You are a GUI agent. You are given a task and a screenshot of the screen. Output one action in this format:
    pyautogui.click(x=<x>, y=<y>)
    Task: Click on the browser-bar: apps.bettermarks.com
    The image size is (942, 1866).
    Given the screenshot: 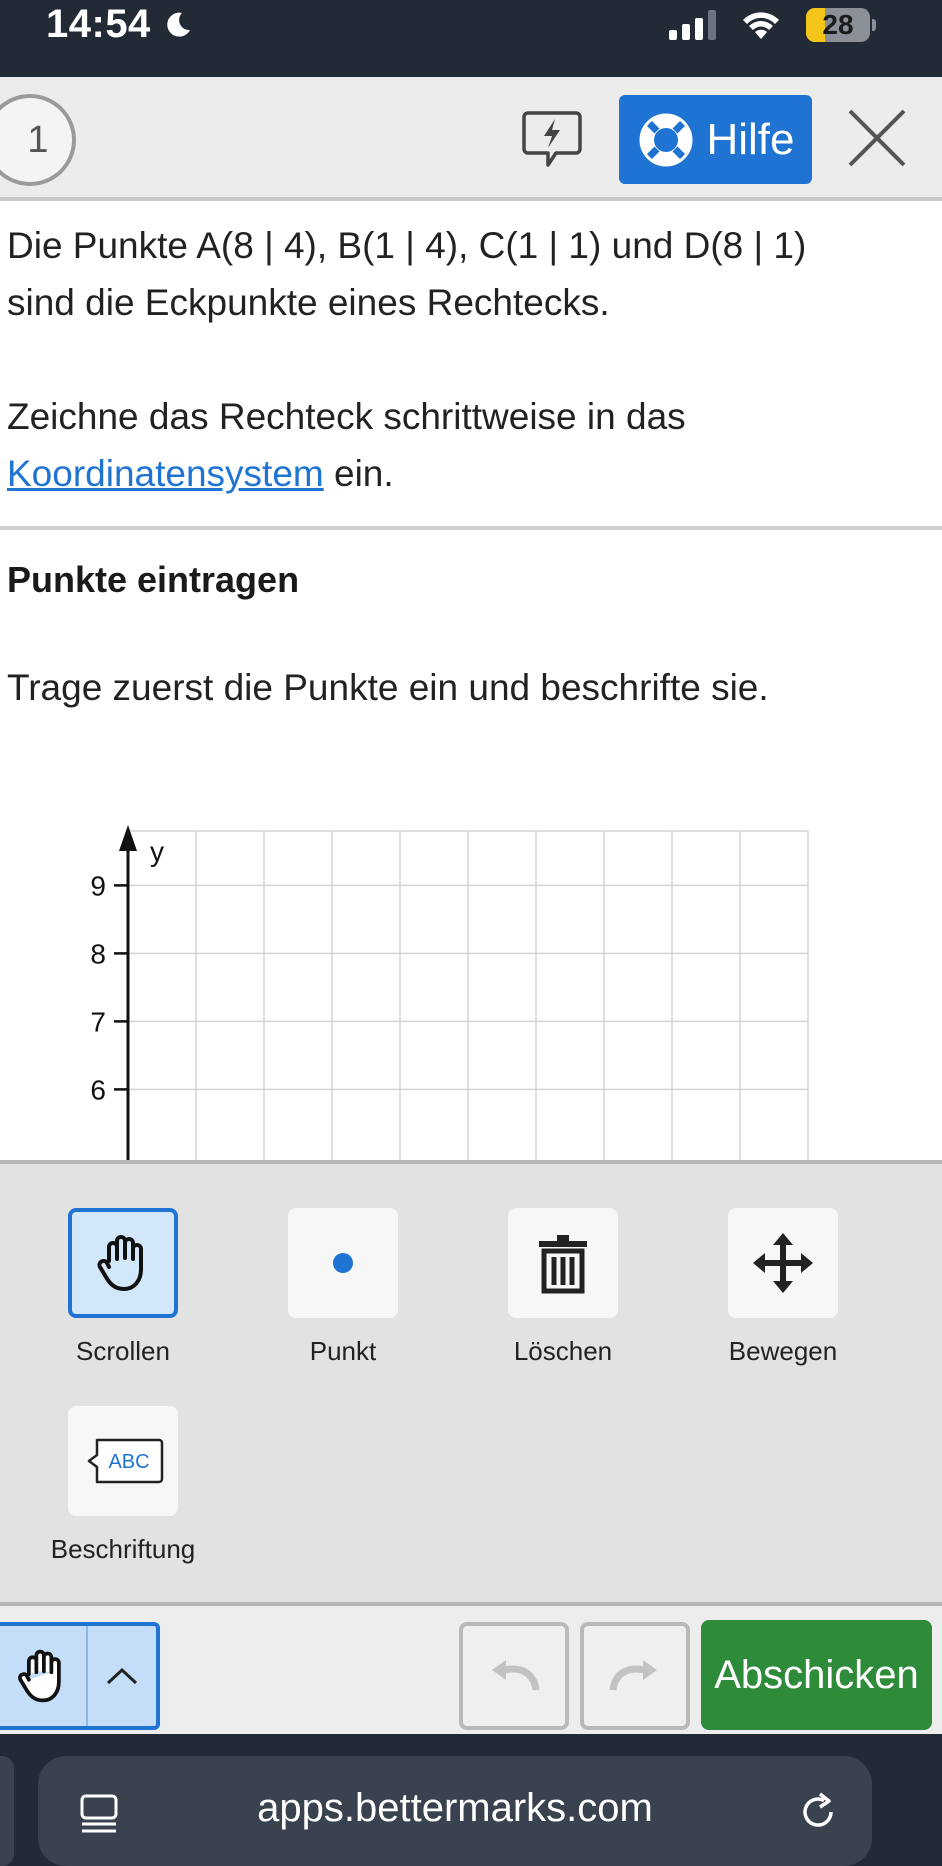 What is the action you would take?
    pyautogui.click(x=471, y=1800)
    